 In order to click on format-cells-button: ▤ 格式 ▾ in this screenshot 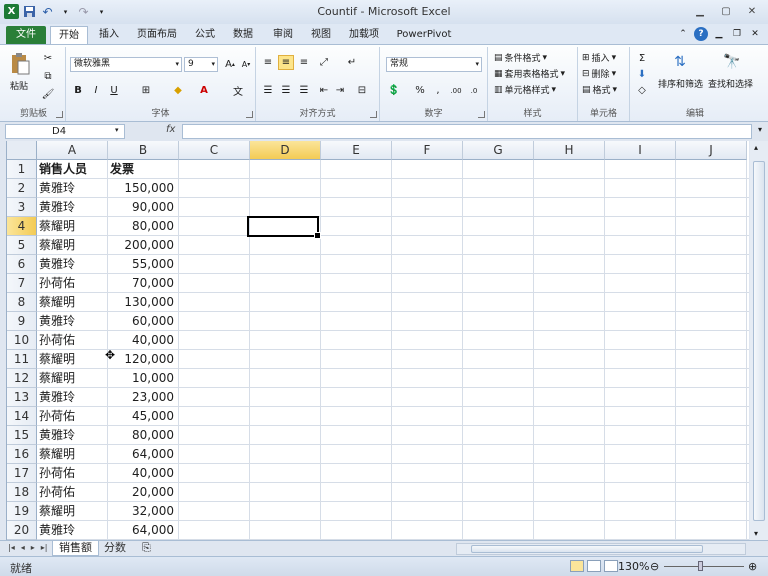, I will do `click(599, 90)`.